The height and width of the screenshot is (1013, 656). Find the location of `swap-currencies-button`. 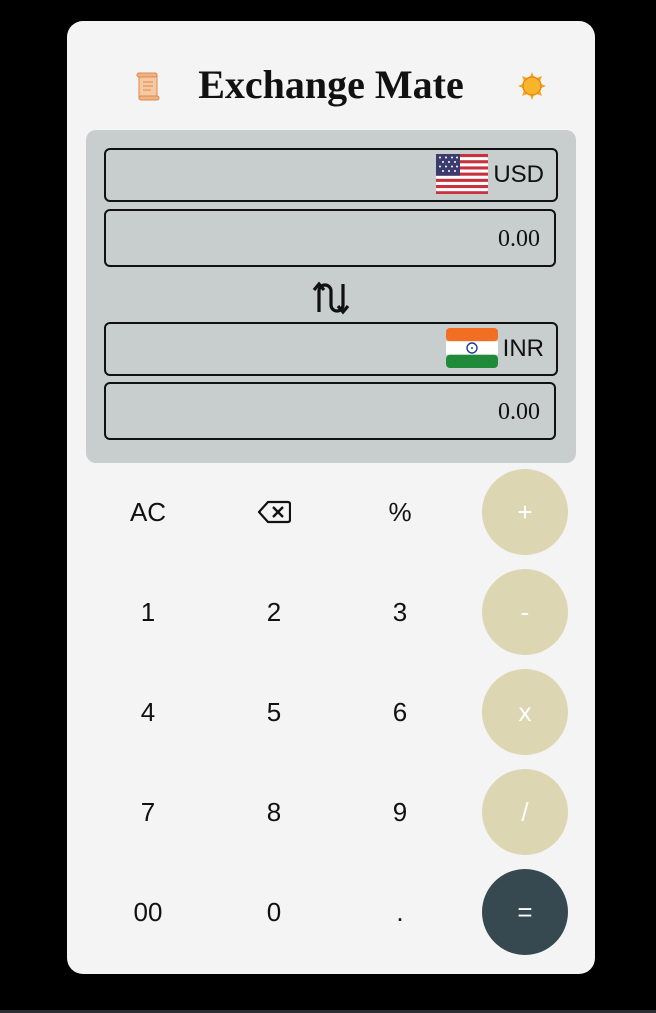

swap-currencies-button is located at coordinates (331, 298).